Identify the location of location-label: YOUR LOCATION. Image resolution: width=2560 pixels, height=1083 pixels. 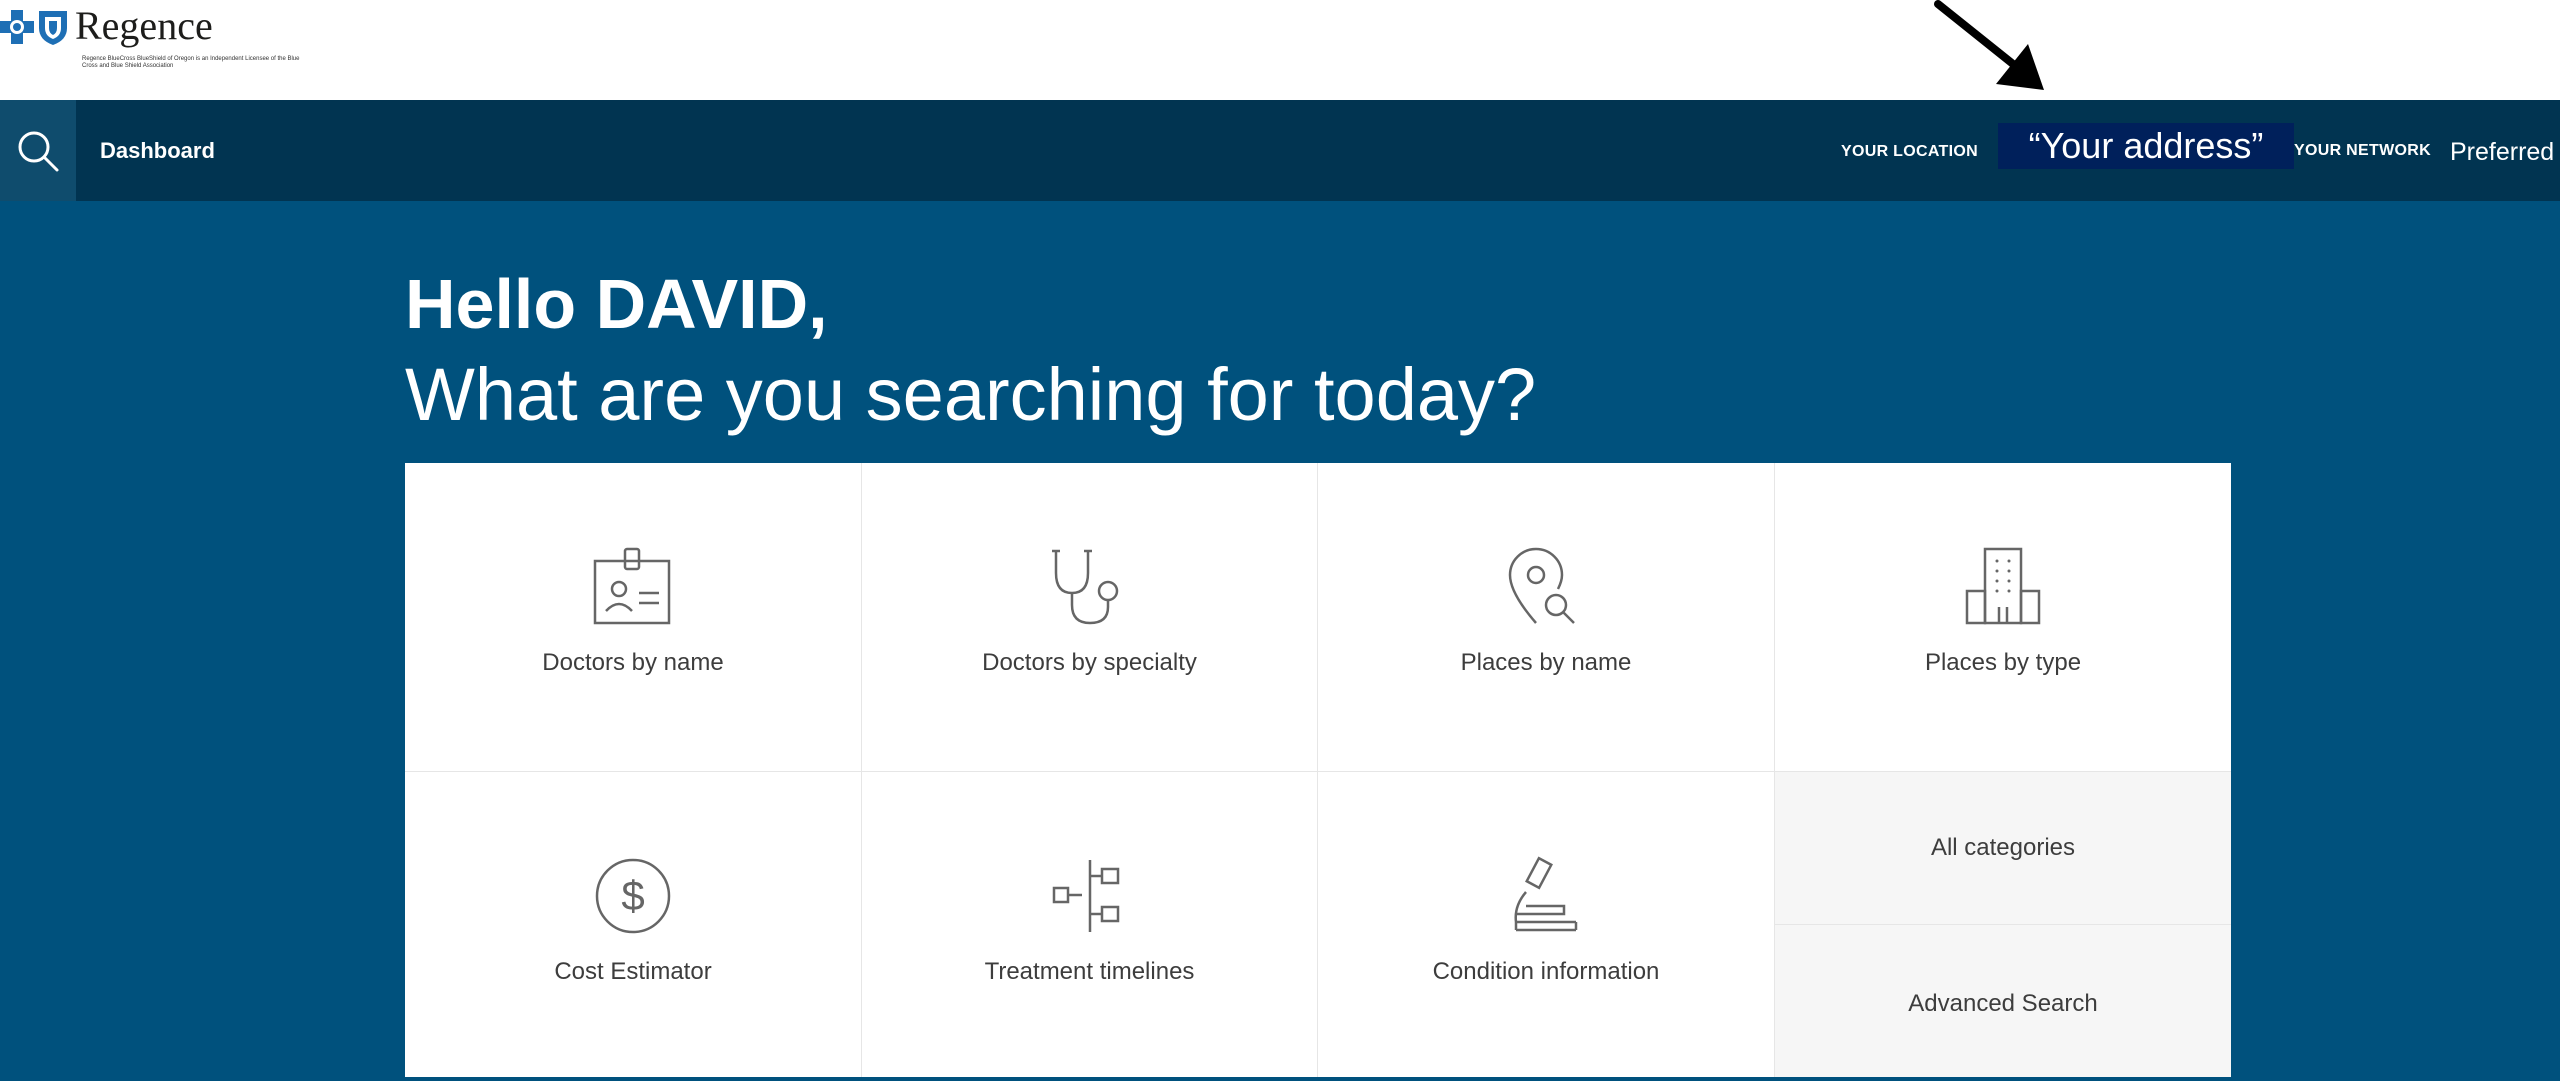
(1909, 151).